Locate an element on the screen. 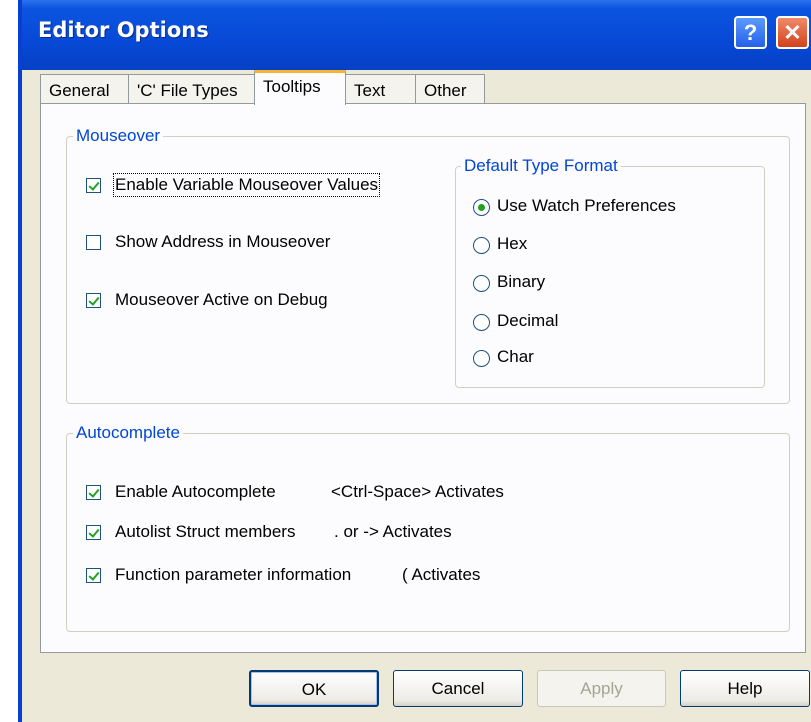  type-format-legend: Default Type Format is located at coordinates (541, 166).